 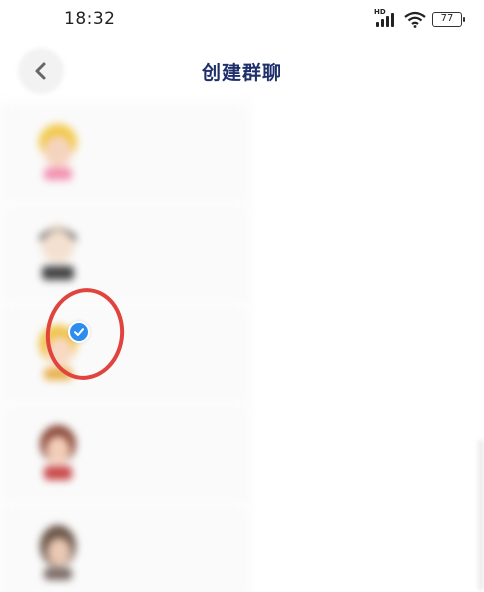 I want to click on status-icons: HD 77, so click(x=419, y=18).